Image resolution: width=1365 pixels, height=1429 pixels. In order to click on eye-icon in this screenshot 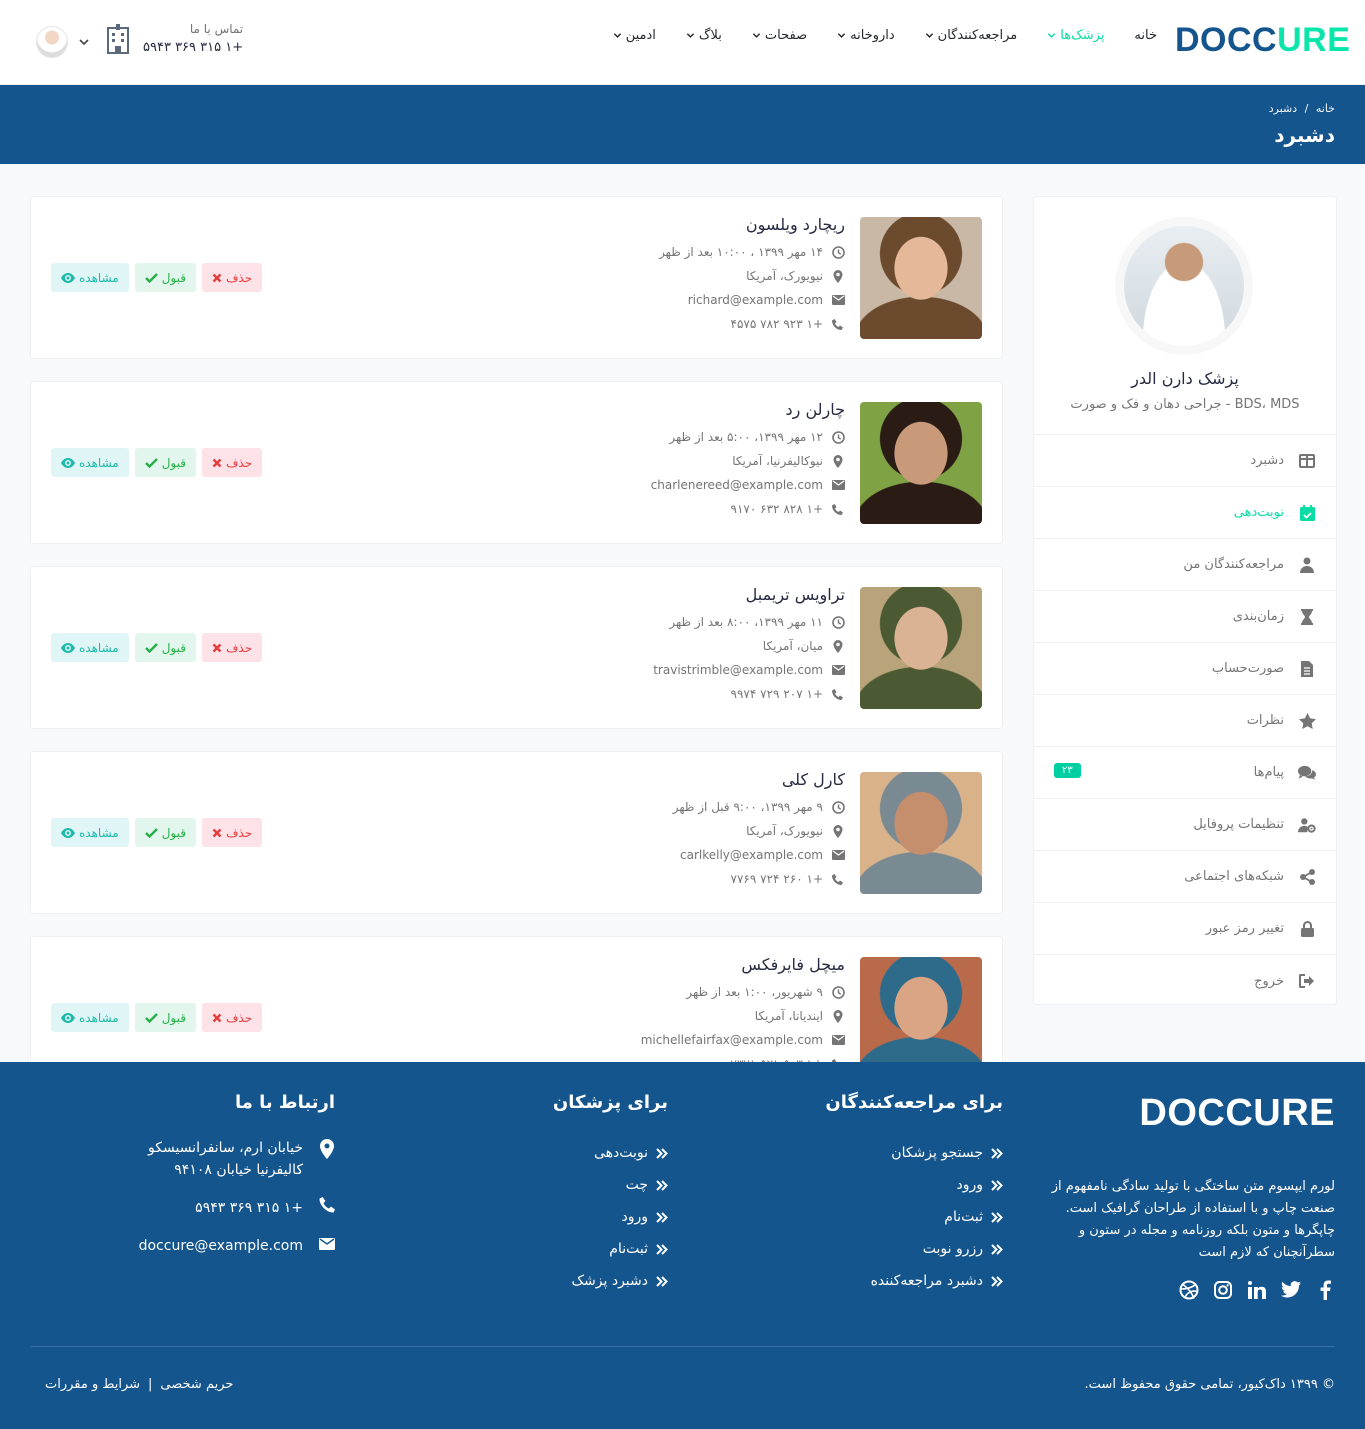, I will do `click(68, 1017)`.